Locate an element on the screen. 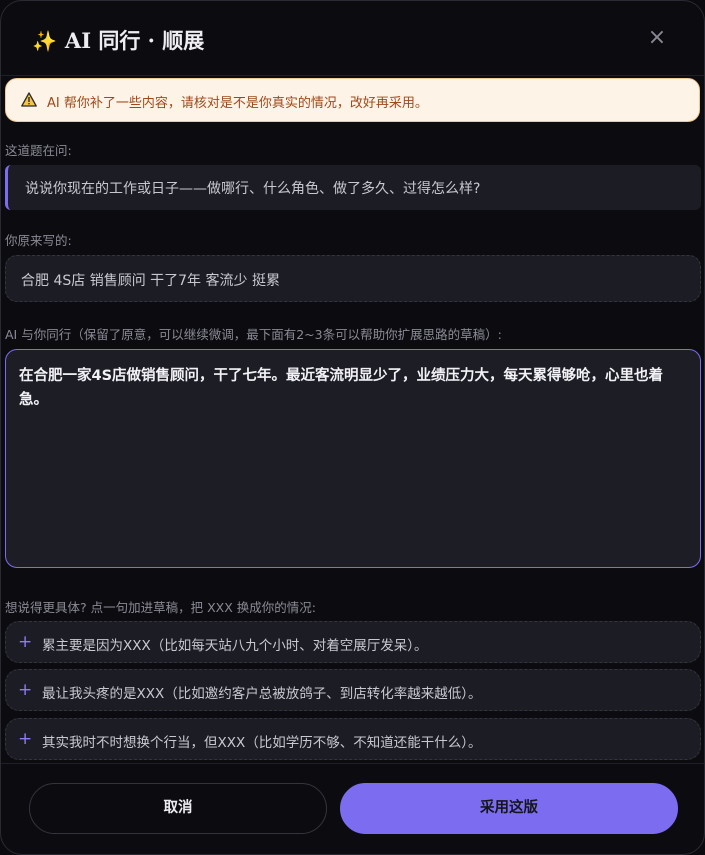  question-box: 说说你现在的工作或日子——做哪行、什么角色、做了多久、过得怎么样? is located at coordinates (353, 187).